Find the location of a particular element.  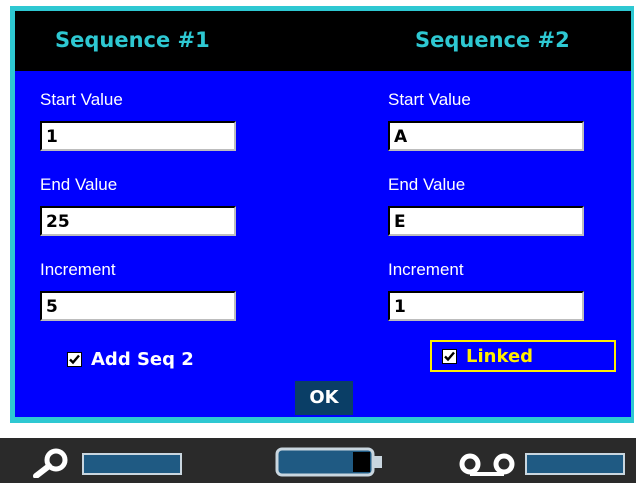

linked-checkbox: Linked is located at coordinates (523, 356).